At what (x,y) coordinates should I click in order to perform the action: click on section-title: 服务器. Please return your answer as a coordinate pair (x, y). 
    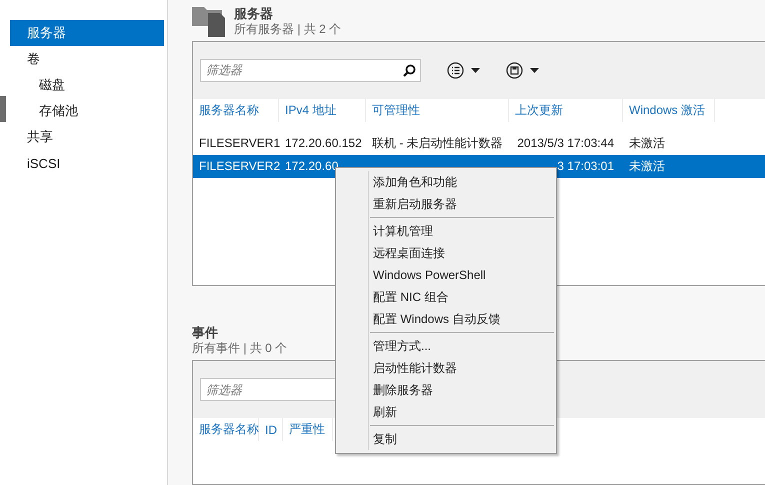
    Looking at the image, I should click on (254, 13).